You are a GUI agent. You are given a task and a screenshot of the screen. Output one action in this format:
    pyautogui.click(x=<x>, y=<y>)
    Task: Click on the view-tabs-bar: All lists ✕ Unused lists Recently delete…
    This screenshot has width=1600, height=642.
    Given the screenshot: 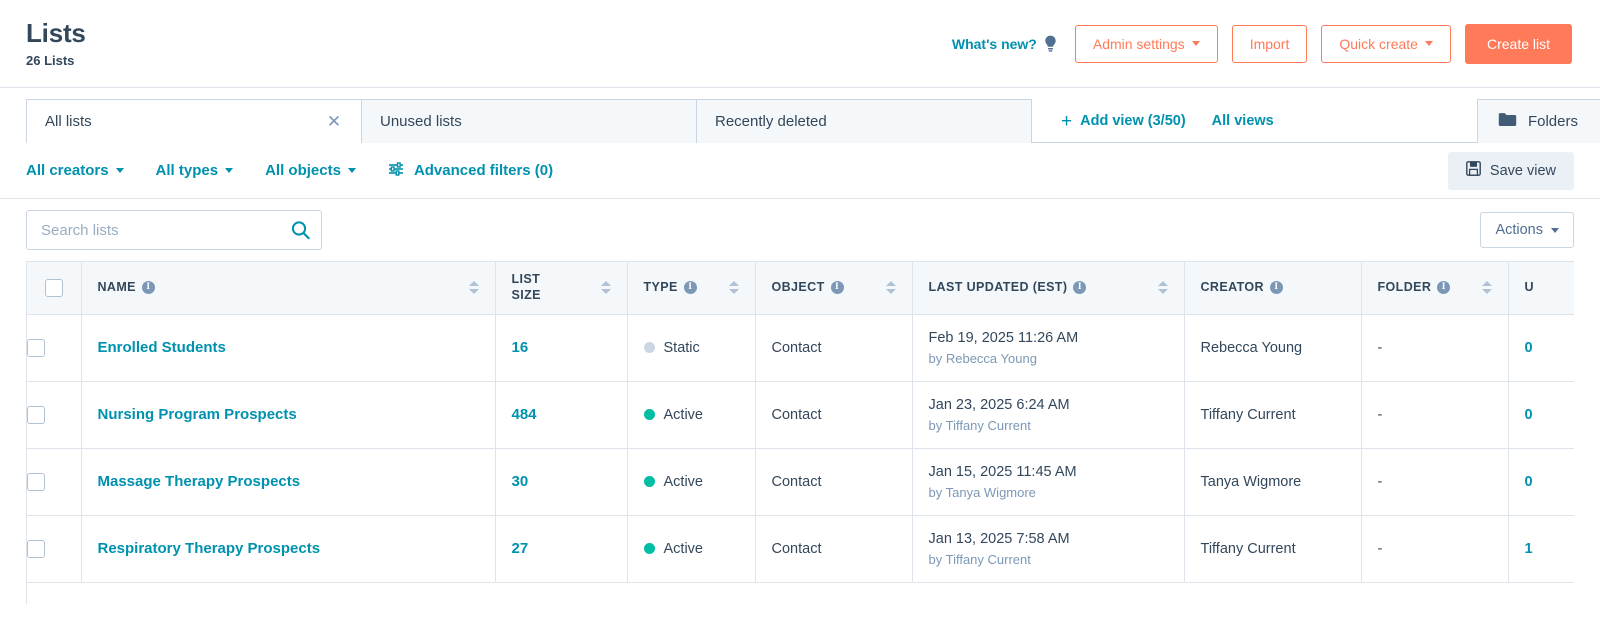 What is the action you would take?
    pyautogui.click(x=800, y=116)
    